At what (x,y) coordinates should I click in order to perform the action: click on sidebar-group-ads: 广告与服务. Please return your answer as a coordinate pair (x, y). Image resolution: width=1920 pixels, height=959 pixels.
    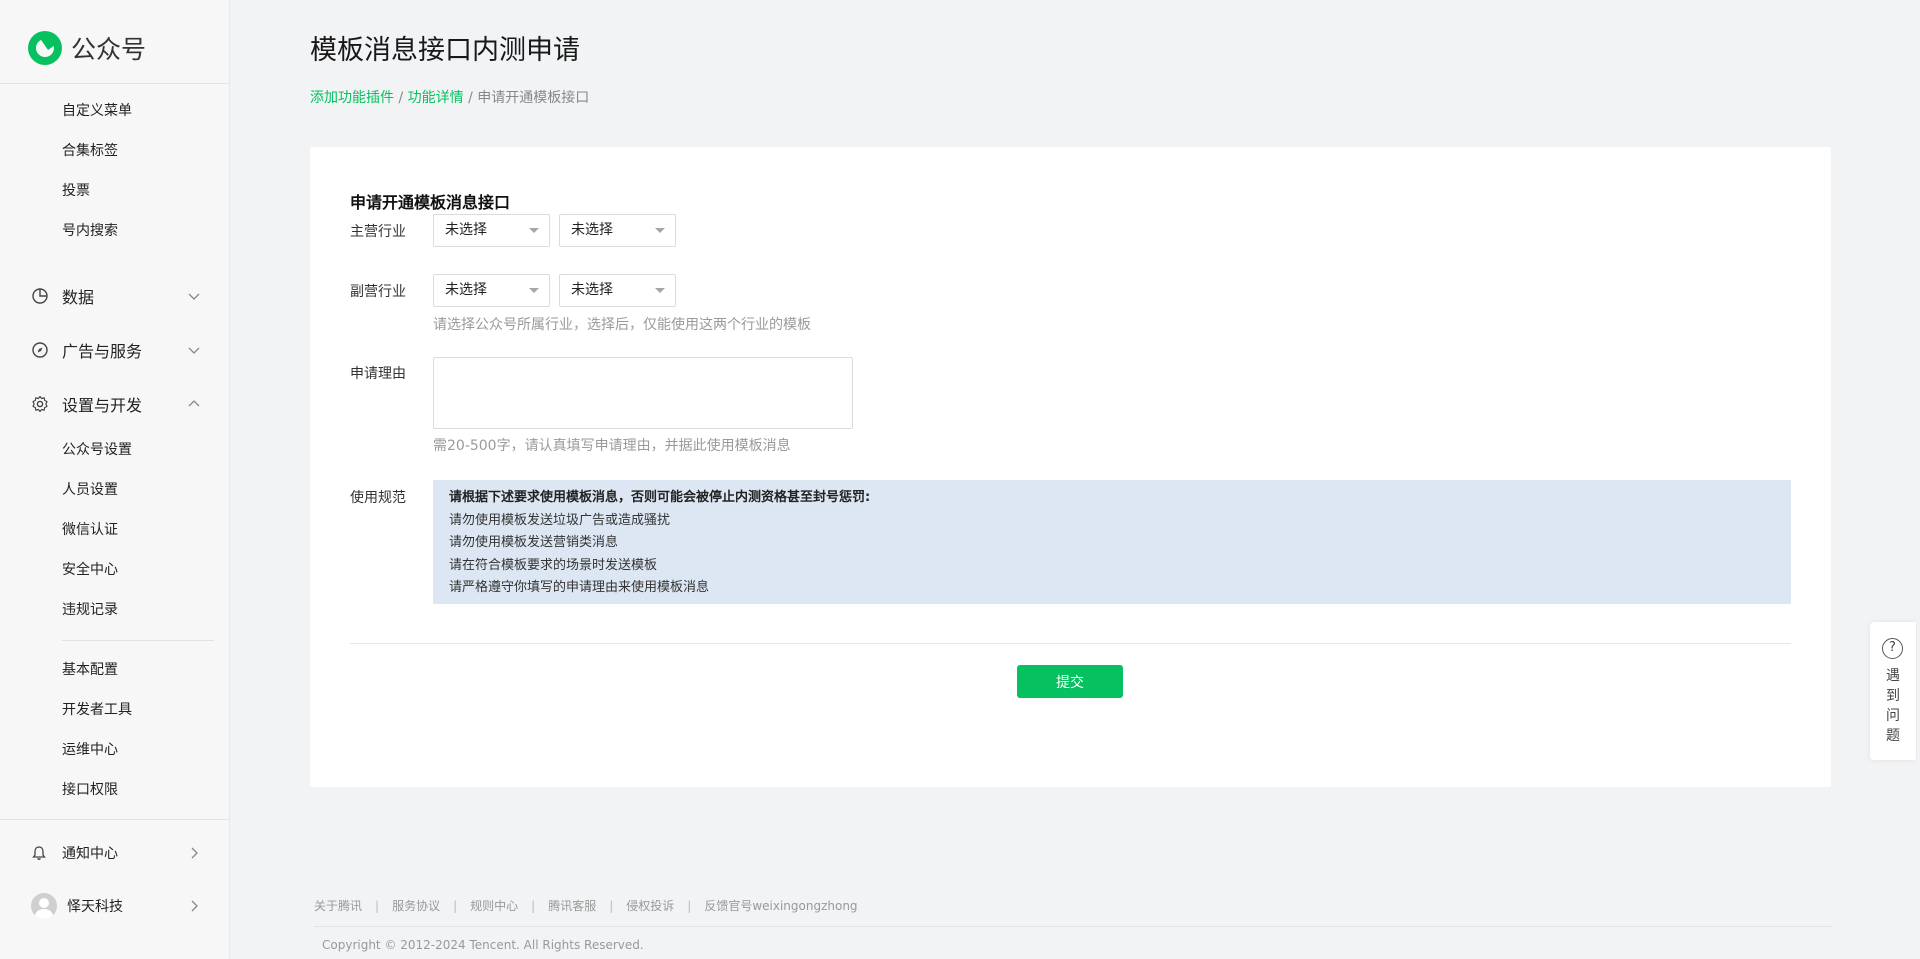
    Looking at the image, I should click on (116, 350).